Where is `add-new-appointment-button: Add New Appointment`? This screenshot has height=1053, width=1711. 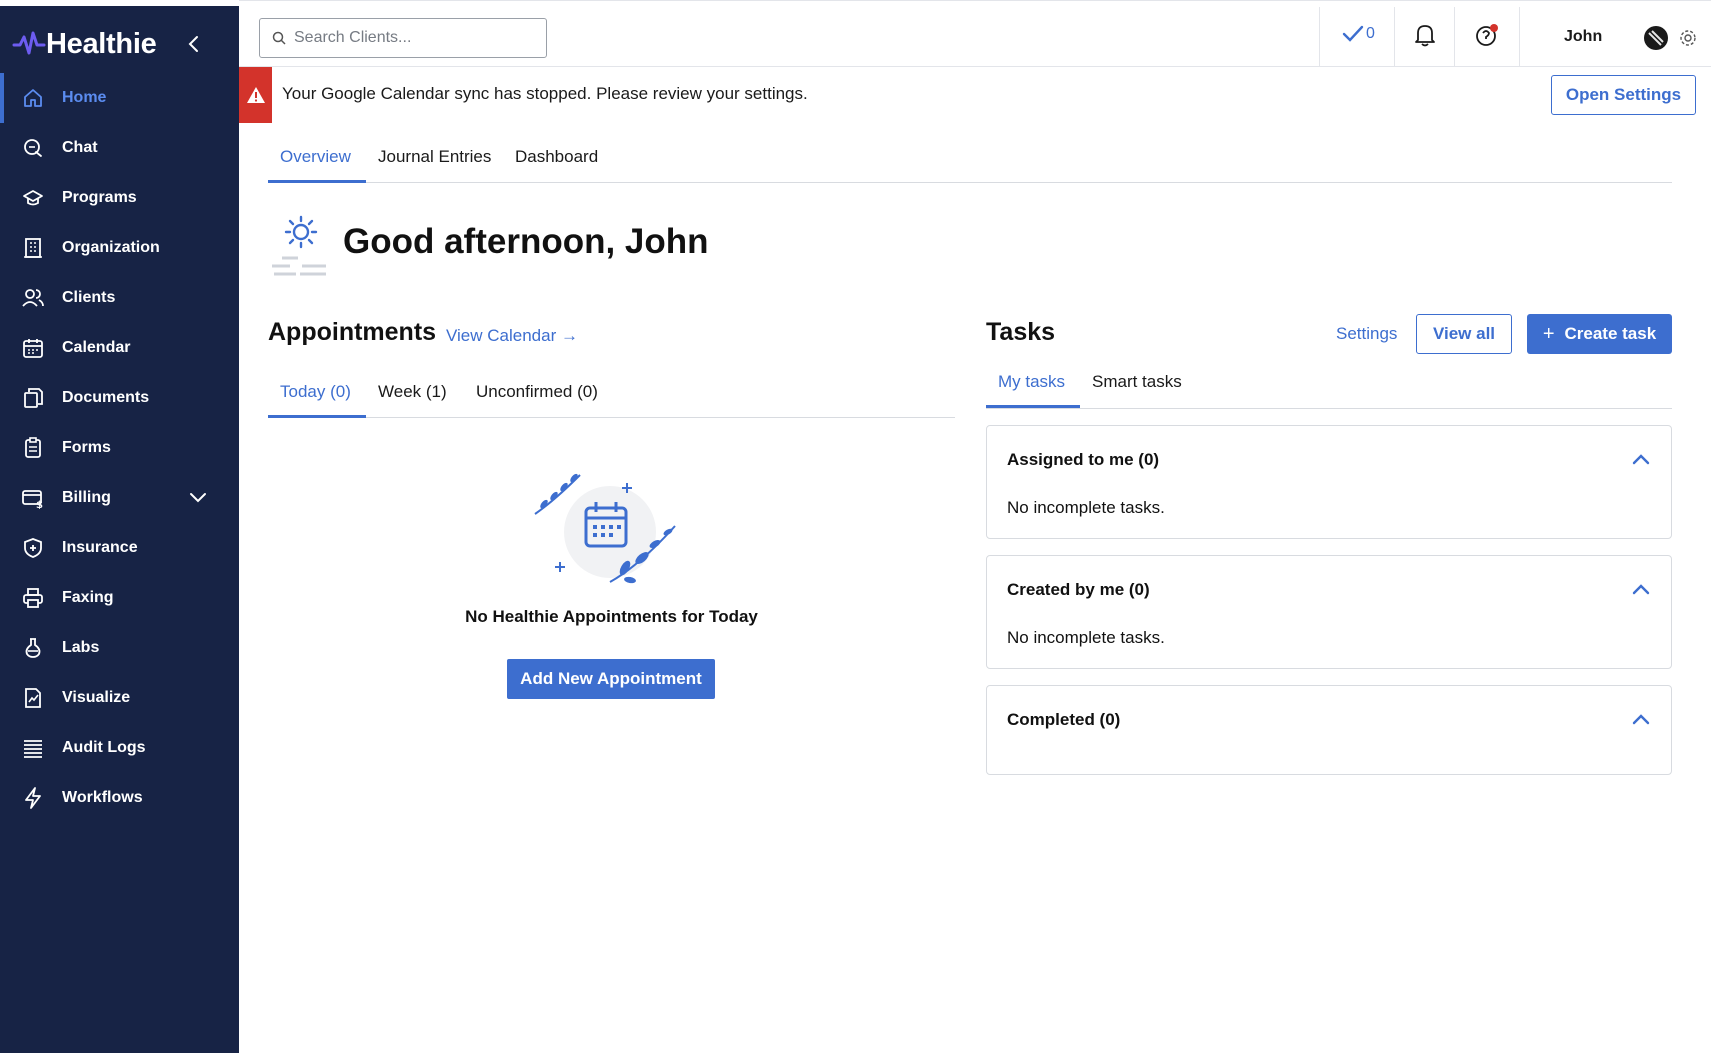 add-new-appointment-button: Add New Appointment is located at coordinates (611, 679).